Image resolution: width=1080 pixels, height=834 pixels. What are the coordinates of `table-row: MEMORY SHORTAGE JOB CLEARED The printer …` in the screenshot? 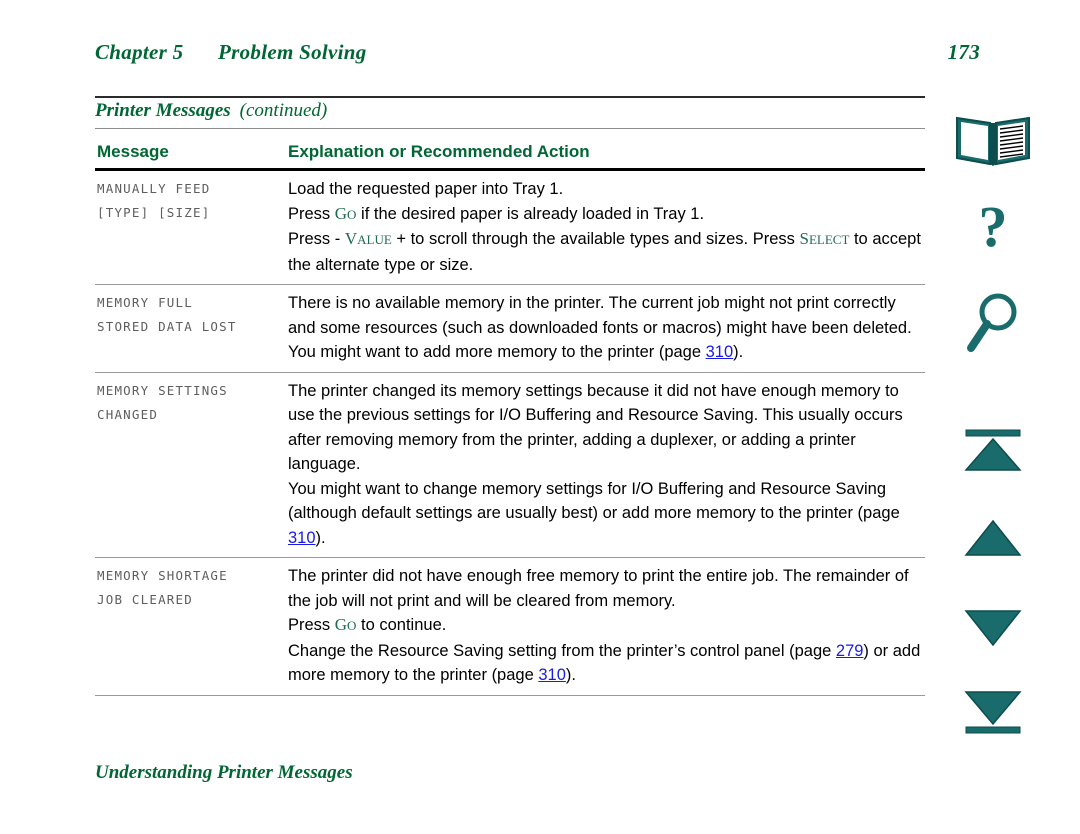 It's located at (510, 627).